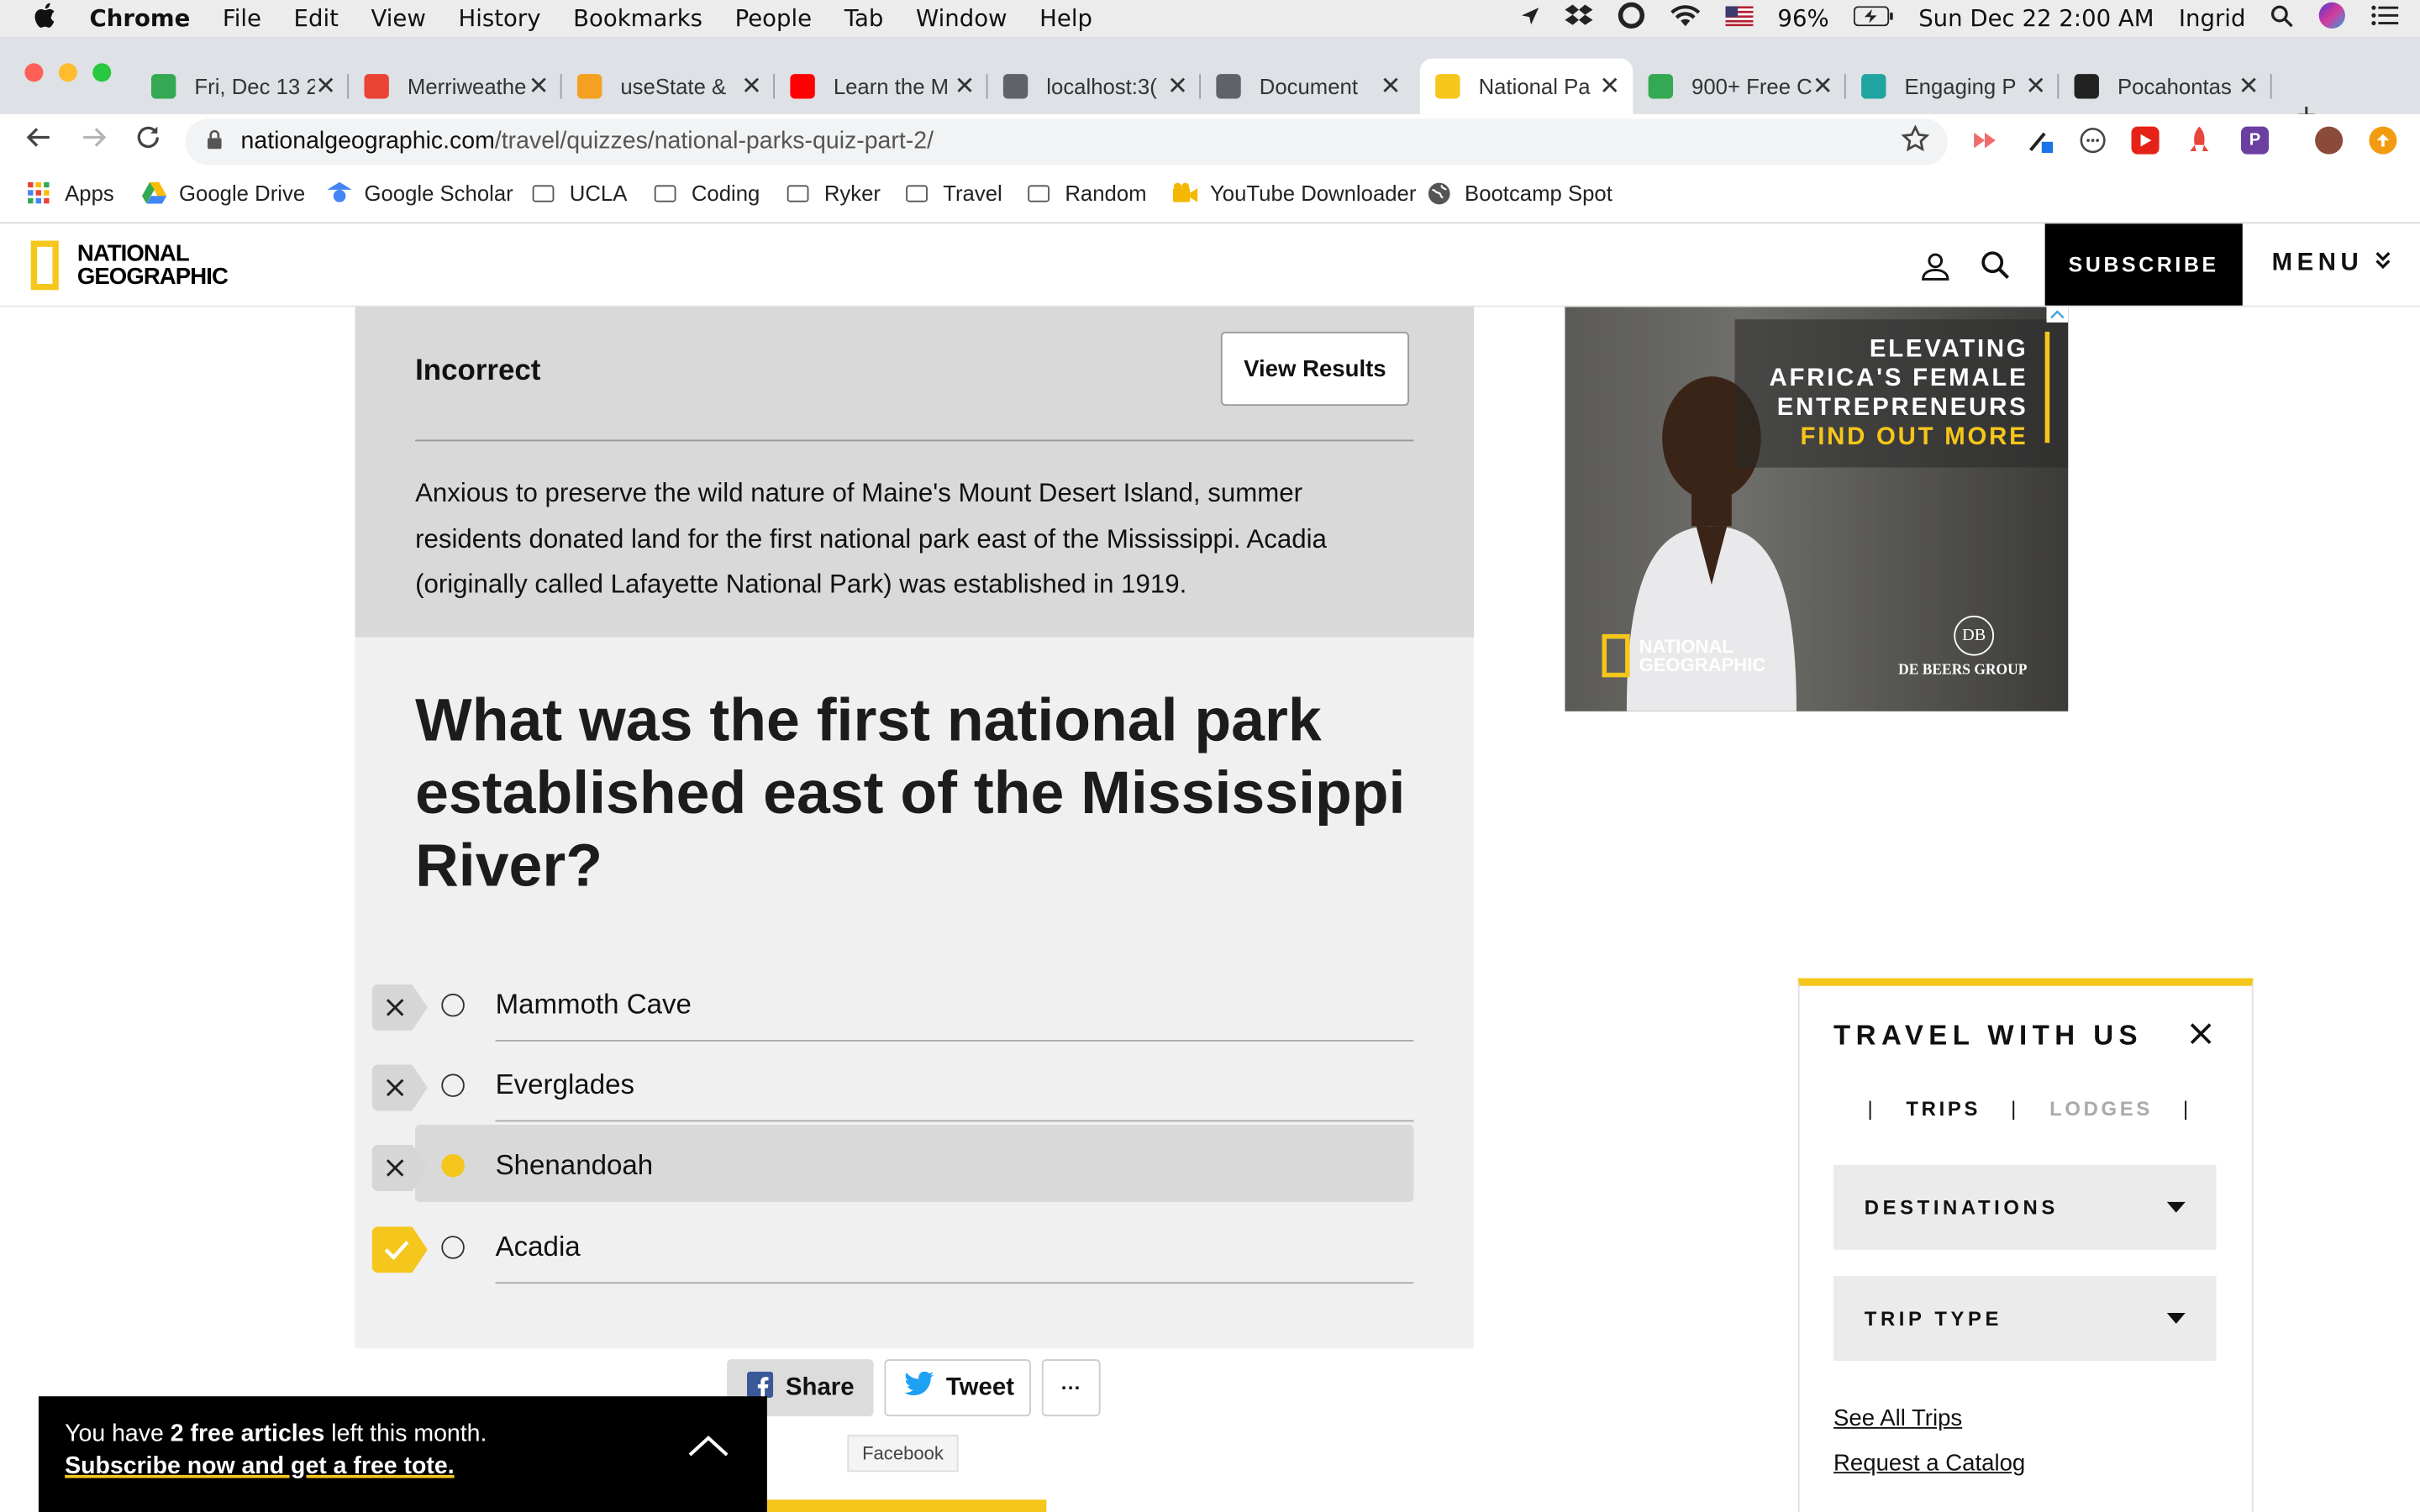  Describe the element at coordinates (574, 1165) in the screenshot. I see `answer-label: Shenandoah` at that location.